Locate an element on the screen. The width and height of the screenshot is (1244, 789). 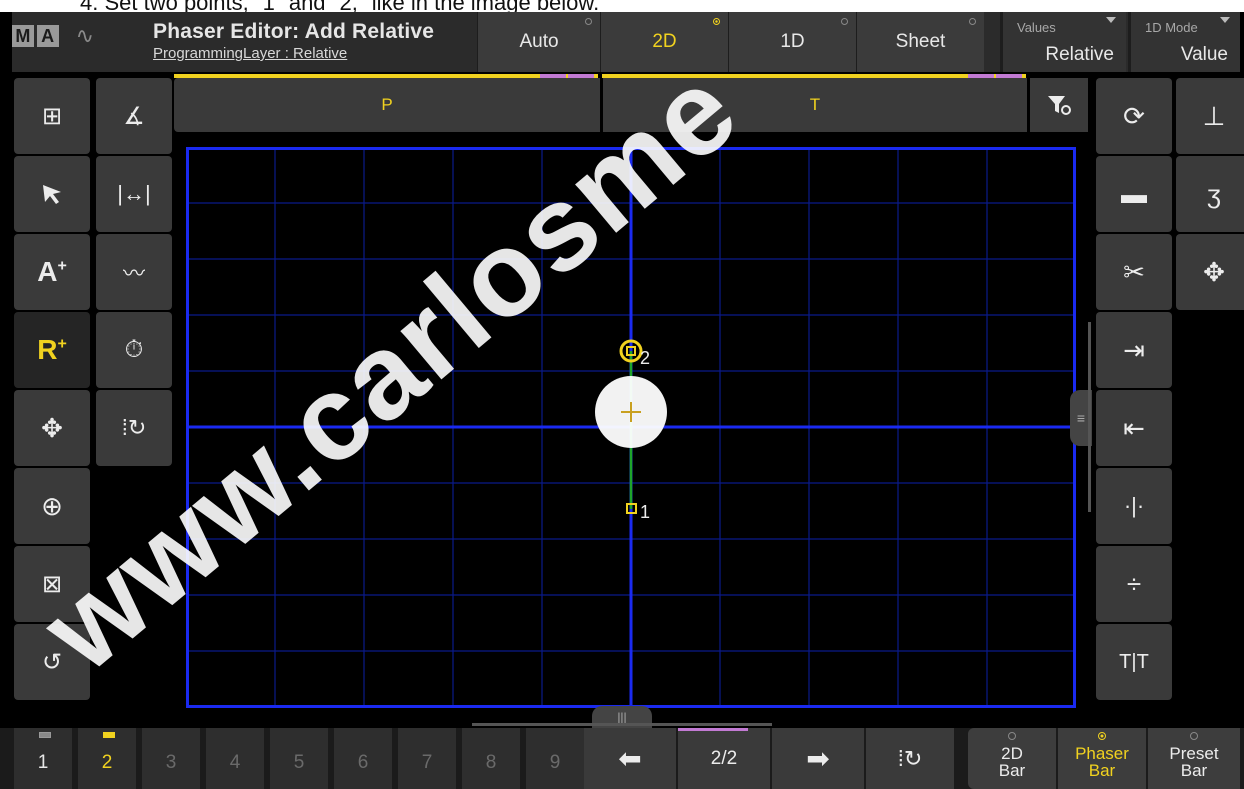
arrow-right-icon: ➡ is located at coordinates (818, 758).